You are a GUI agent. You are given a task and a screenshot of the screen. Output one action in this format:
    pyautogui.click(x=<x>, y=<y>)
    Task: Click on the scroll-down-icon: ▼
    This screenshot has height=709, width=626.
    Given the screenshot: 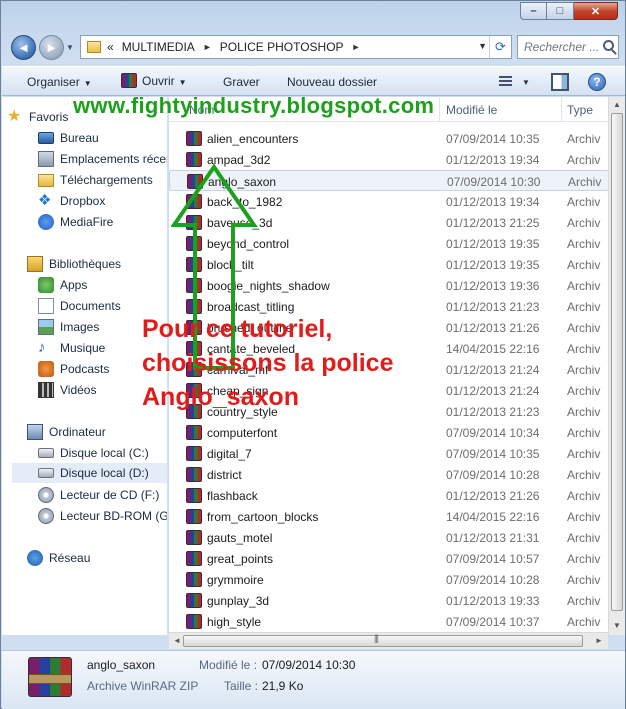 What is the action you would take?
    pyautogui.click(x=617, y=625)
    